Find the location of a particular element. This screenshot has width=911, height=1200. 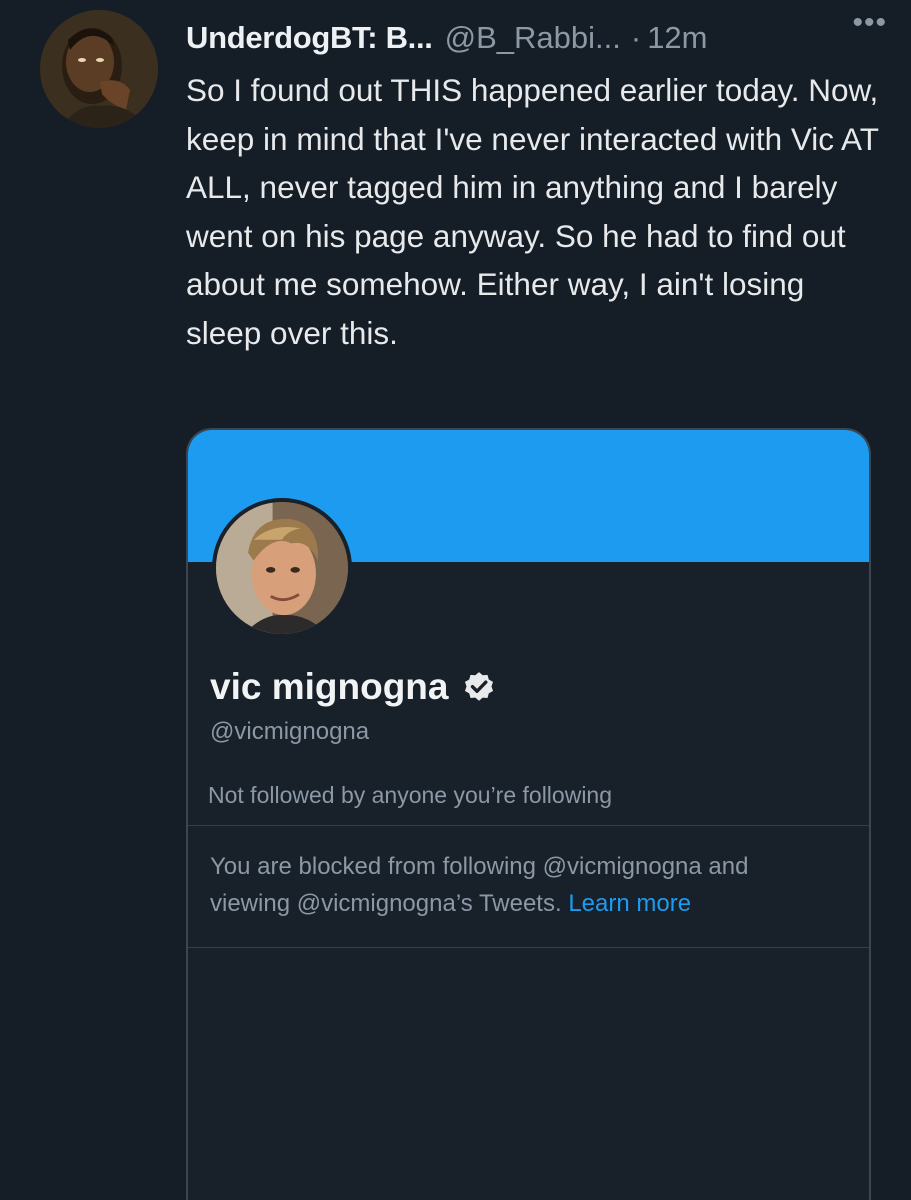

tweet-header: UnderdogBT: B... @B_Rabbi... · 12m is located at coordinates (538, 38).